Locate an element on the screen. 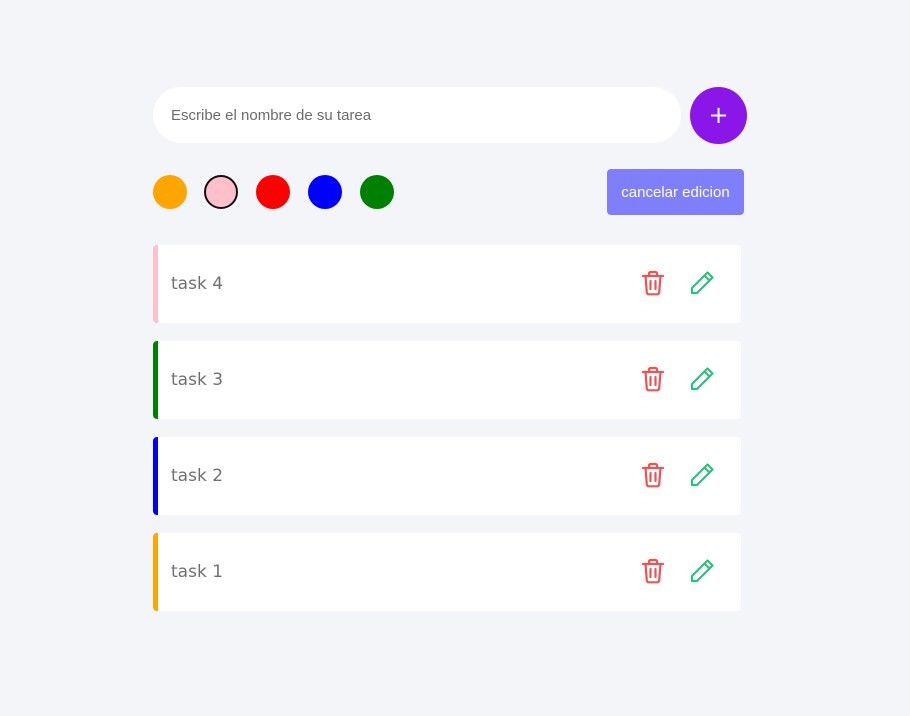 Image resolution: width=910 pixels, height=716 pixels. task-label: task 4 is located at coordinates (197, 284).